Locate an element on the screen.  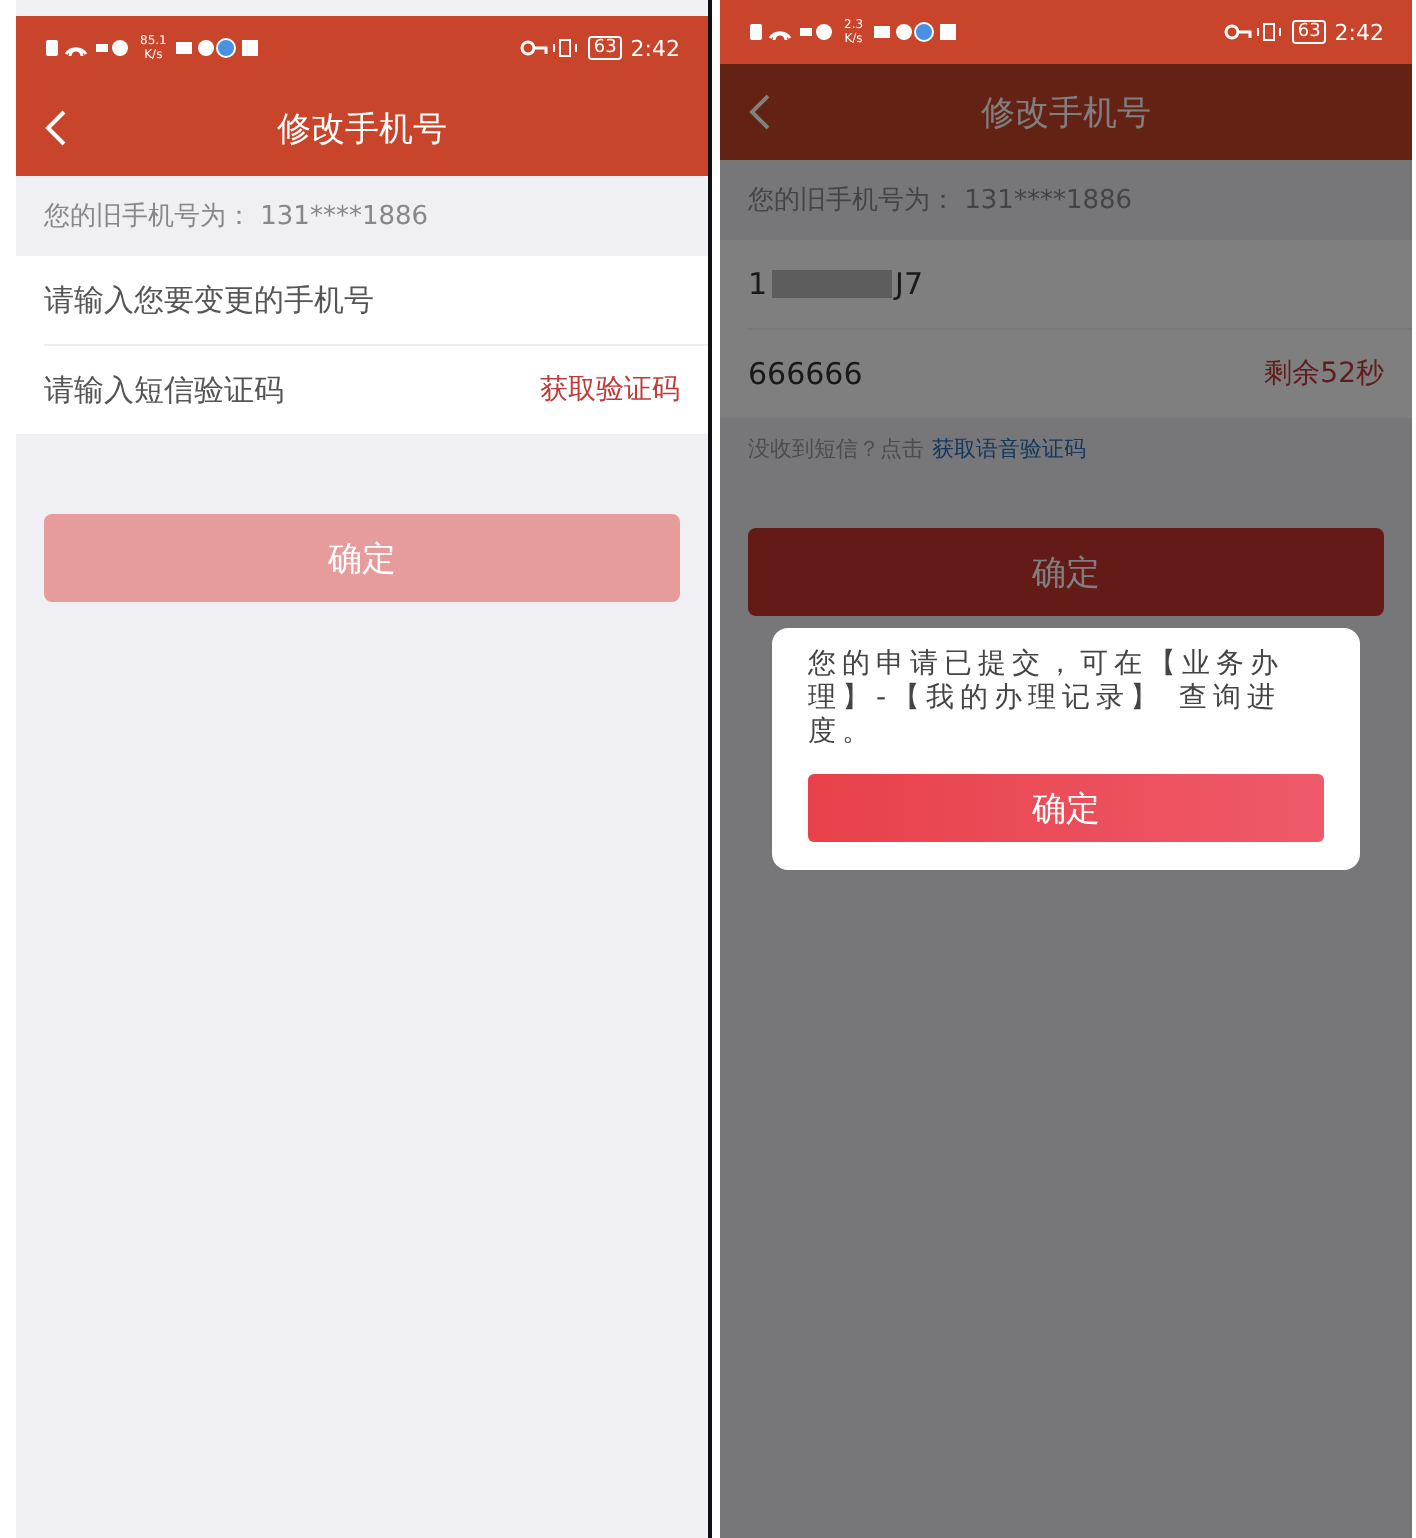
phone-input-field: 请输入您要变更的手机号 is located at coordinates (376, 301).